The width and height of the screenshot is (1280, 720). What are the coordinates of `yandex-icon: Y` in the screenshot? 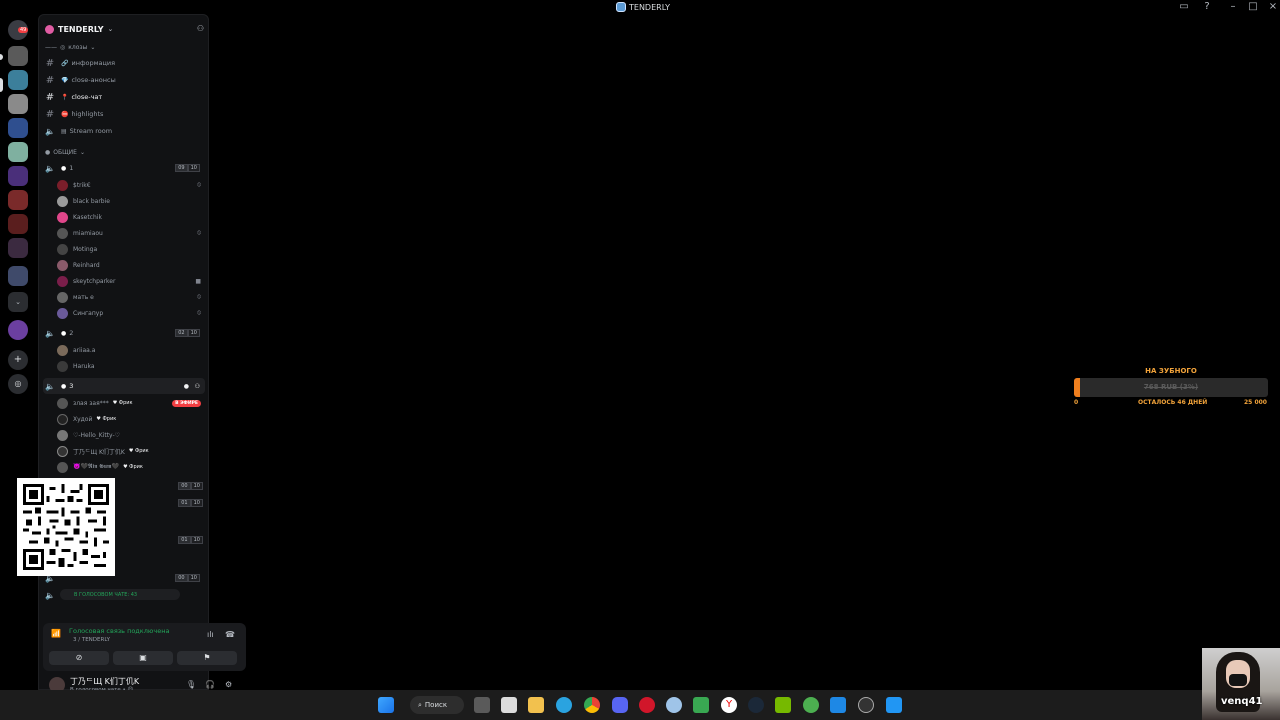 It's located at (729, 705).